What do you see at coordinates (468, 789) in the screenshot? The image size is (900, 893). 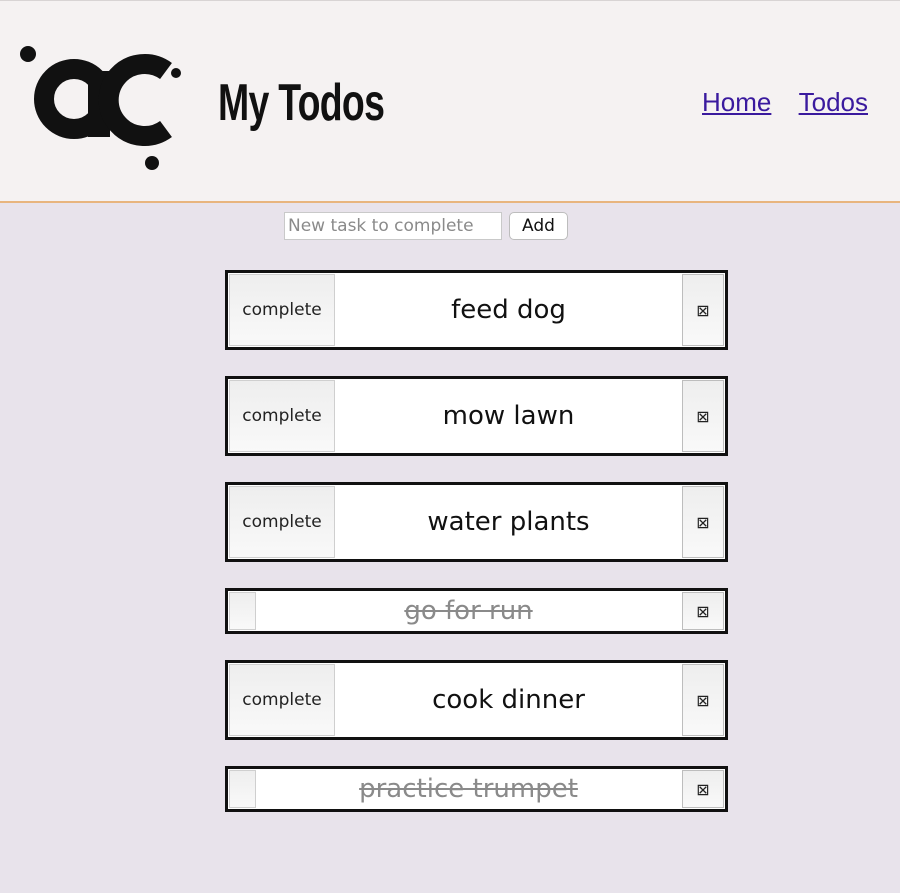 I see `todo-text: practice trumpet` at bounding box center [468, 789].